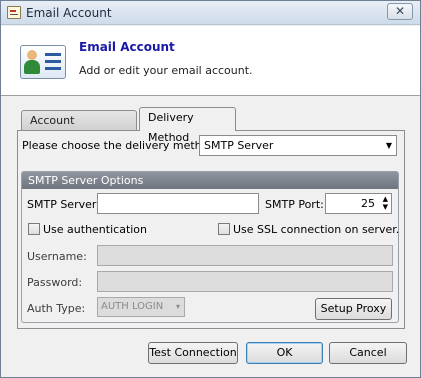  I want to click on cancel-button: Cancel, so click(368, 353).